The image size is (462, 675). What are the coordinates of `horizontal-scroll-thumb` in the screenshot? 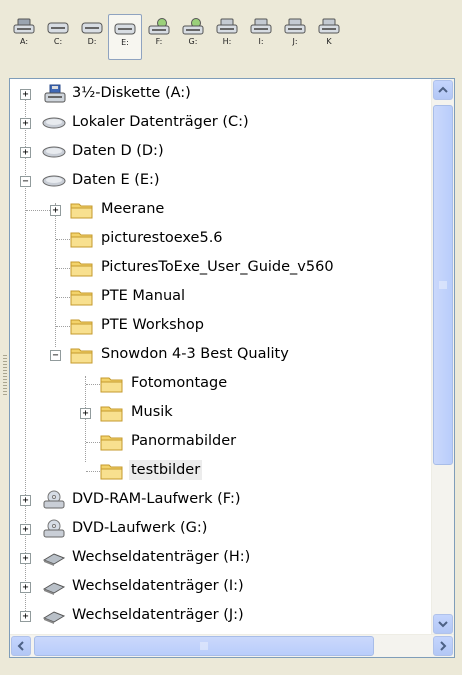 It's located at (204, 646).